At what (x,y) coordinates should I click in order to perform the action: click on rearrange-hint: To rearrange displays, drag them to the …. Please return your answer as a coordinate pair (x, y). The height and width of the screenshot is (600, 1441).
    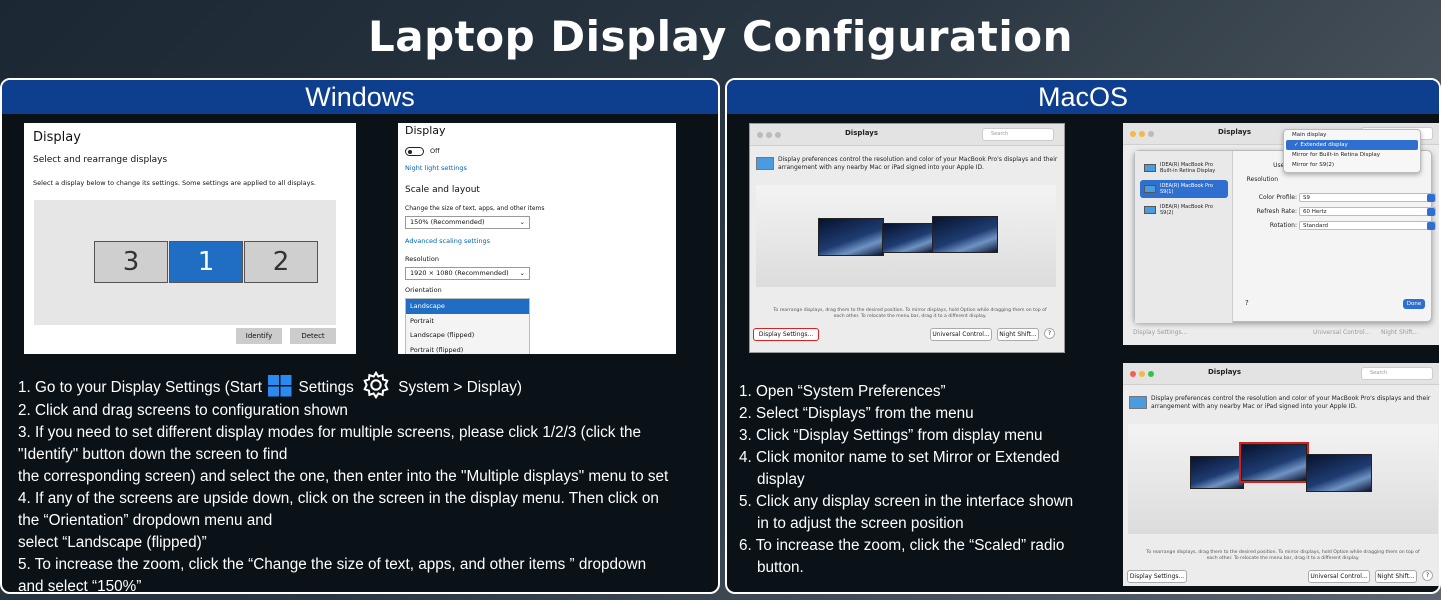
    Looking at the image, I should click on (910, 313).